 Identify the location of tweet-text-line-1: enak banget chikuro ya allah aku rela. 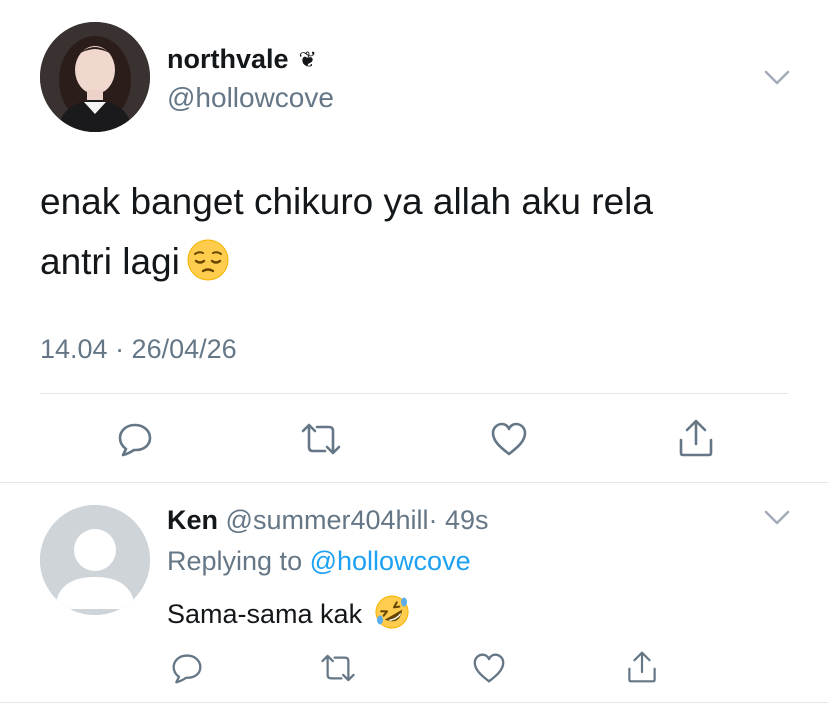
(346, 201).